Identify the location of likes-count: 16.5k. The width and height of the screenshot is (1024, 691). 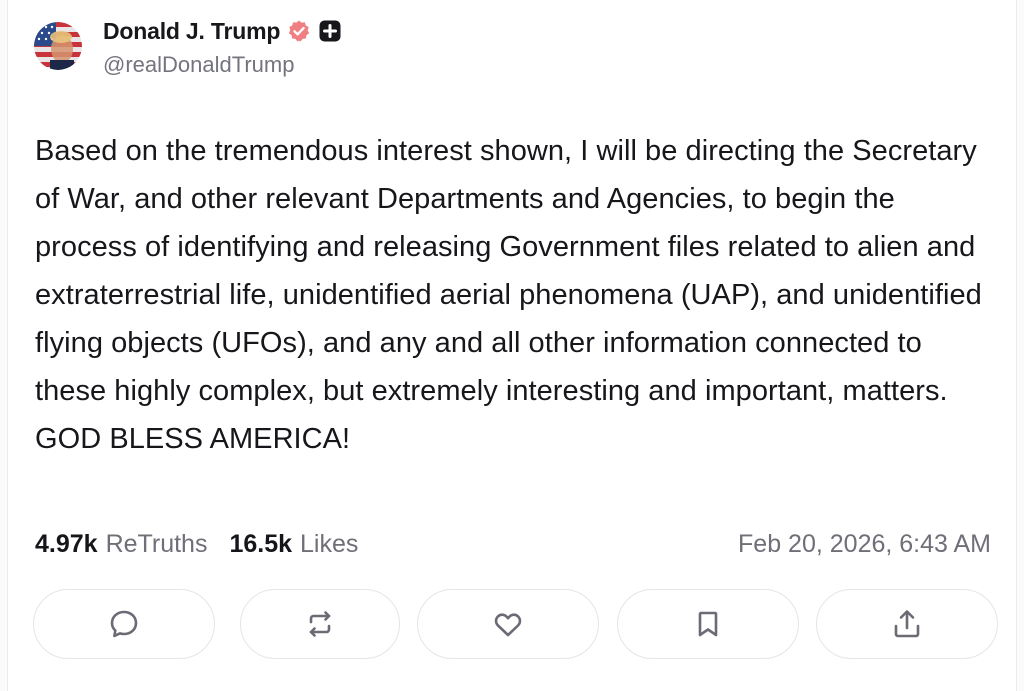
(261, 543).